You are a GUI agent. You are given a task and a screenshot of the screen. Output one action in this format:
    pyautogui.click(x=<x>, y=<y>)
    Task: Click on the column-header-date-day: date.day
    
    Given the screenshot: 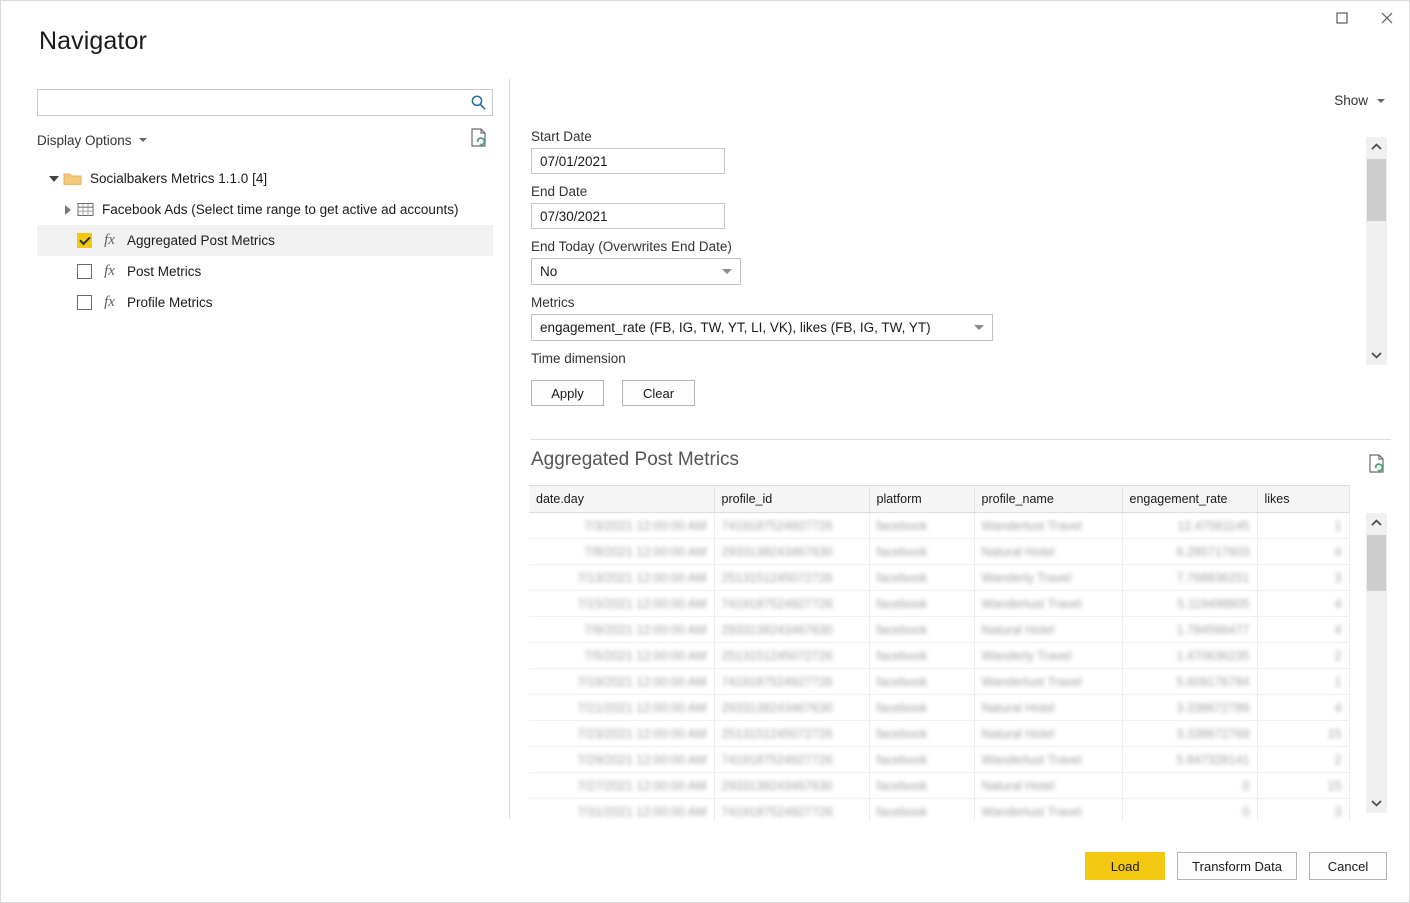 What is the action you would take?
    pyautogui.click(x=622, y=499)
    